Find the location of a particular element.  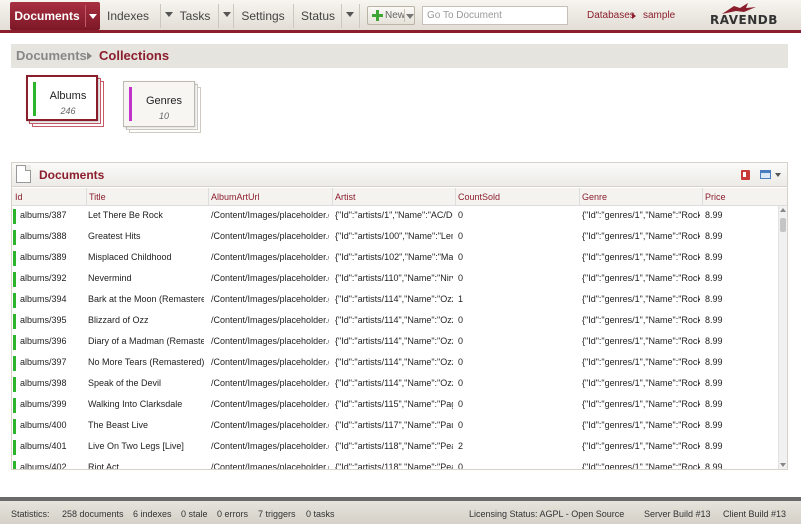

cell-artist: {"Id":"artists/1","Name":"AC/DC"} is located at coordinates (394, 215).